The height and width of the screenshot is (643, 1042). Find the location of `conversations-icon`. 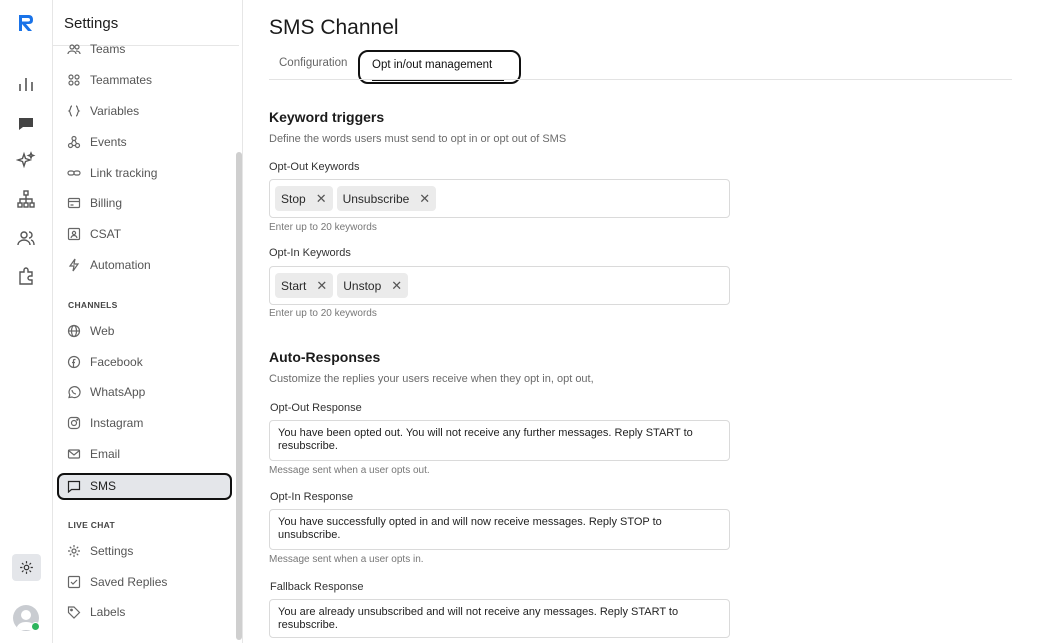

conversations-icon is located at coordinates (26, 124).